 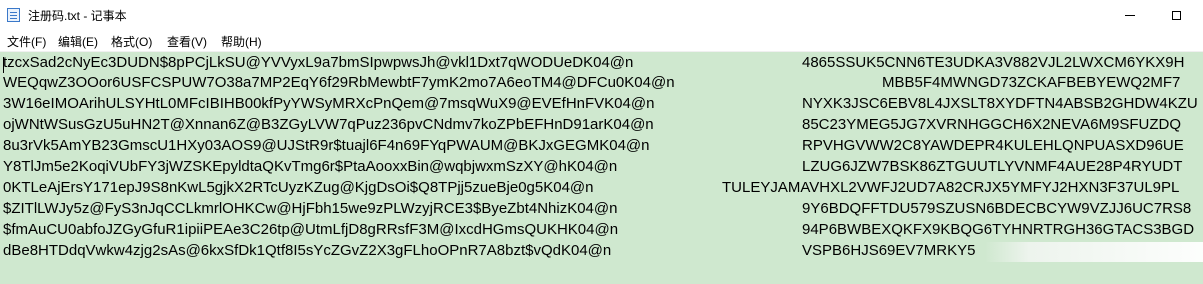 I want to click on line-right-4: 85C23YMEG5JG7XVRNHGGCH6X2NEVA6M9SFUZDQ, so click(x=991, y=124).